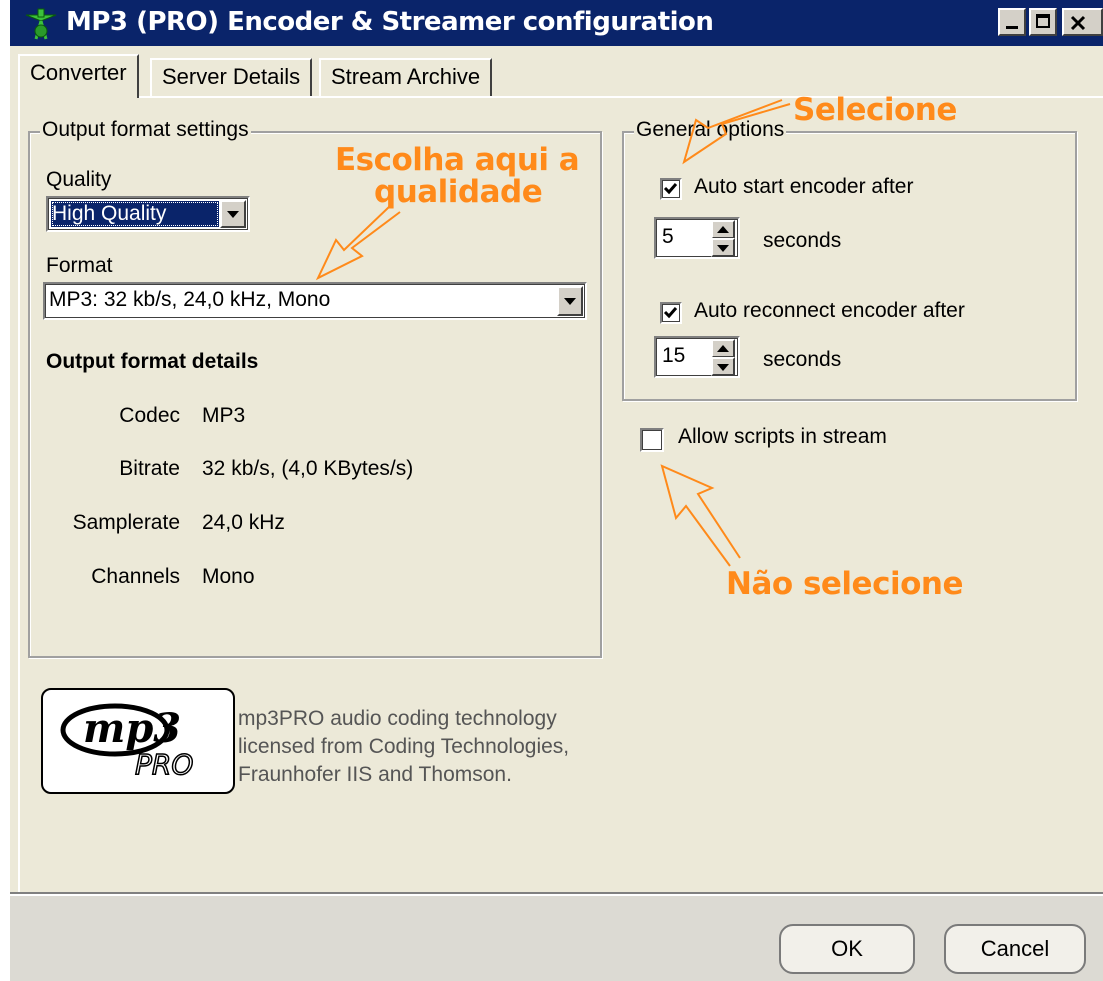 This screenshot has height=981, width=1103. I want to click on annotation-quality-line1: Escolha aqui a, so click(457, 160).